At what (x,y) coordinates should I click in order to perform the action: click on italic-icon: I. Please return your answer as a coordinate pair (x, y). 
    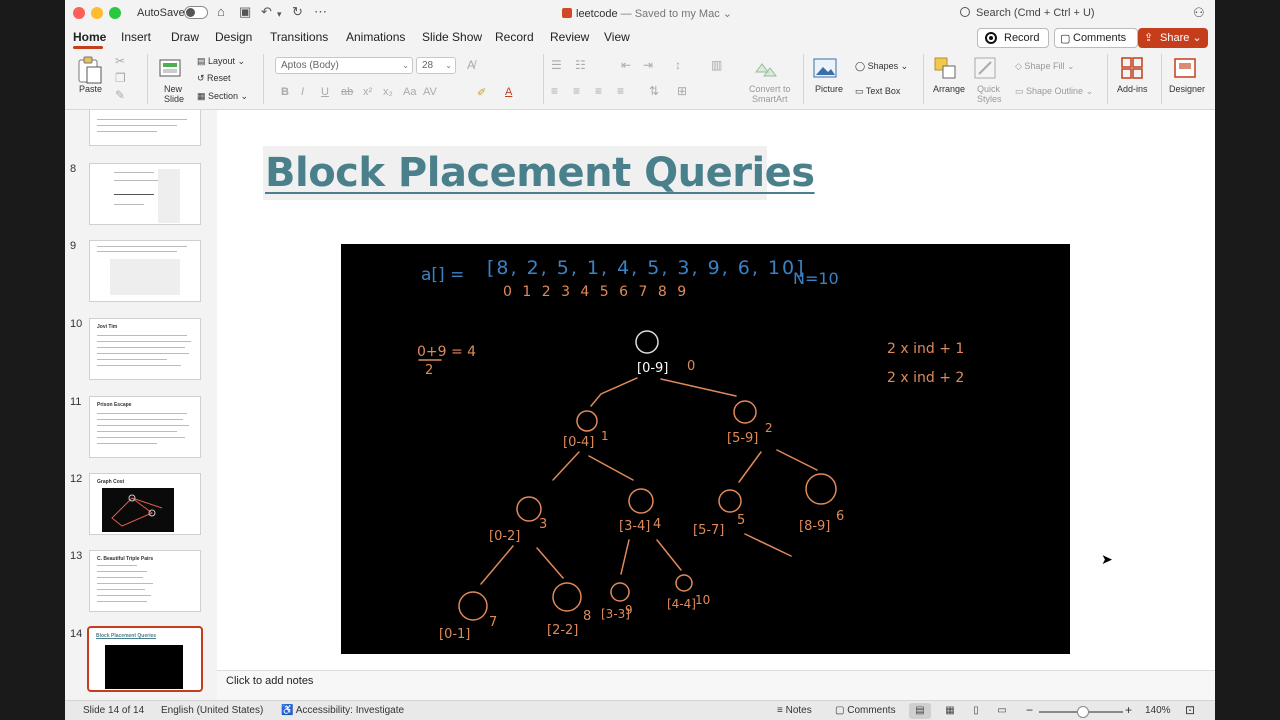
    Looking at the image, I should click on (302, 92).